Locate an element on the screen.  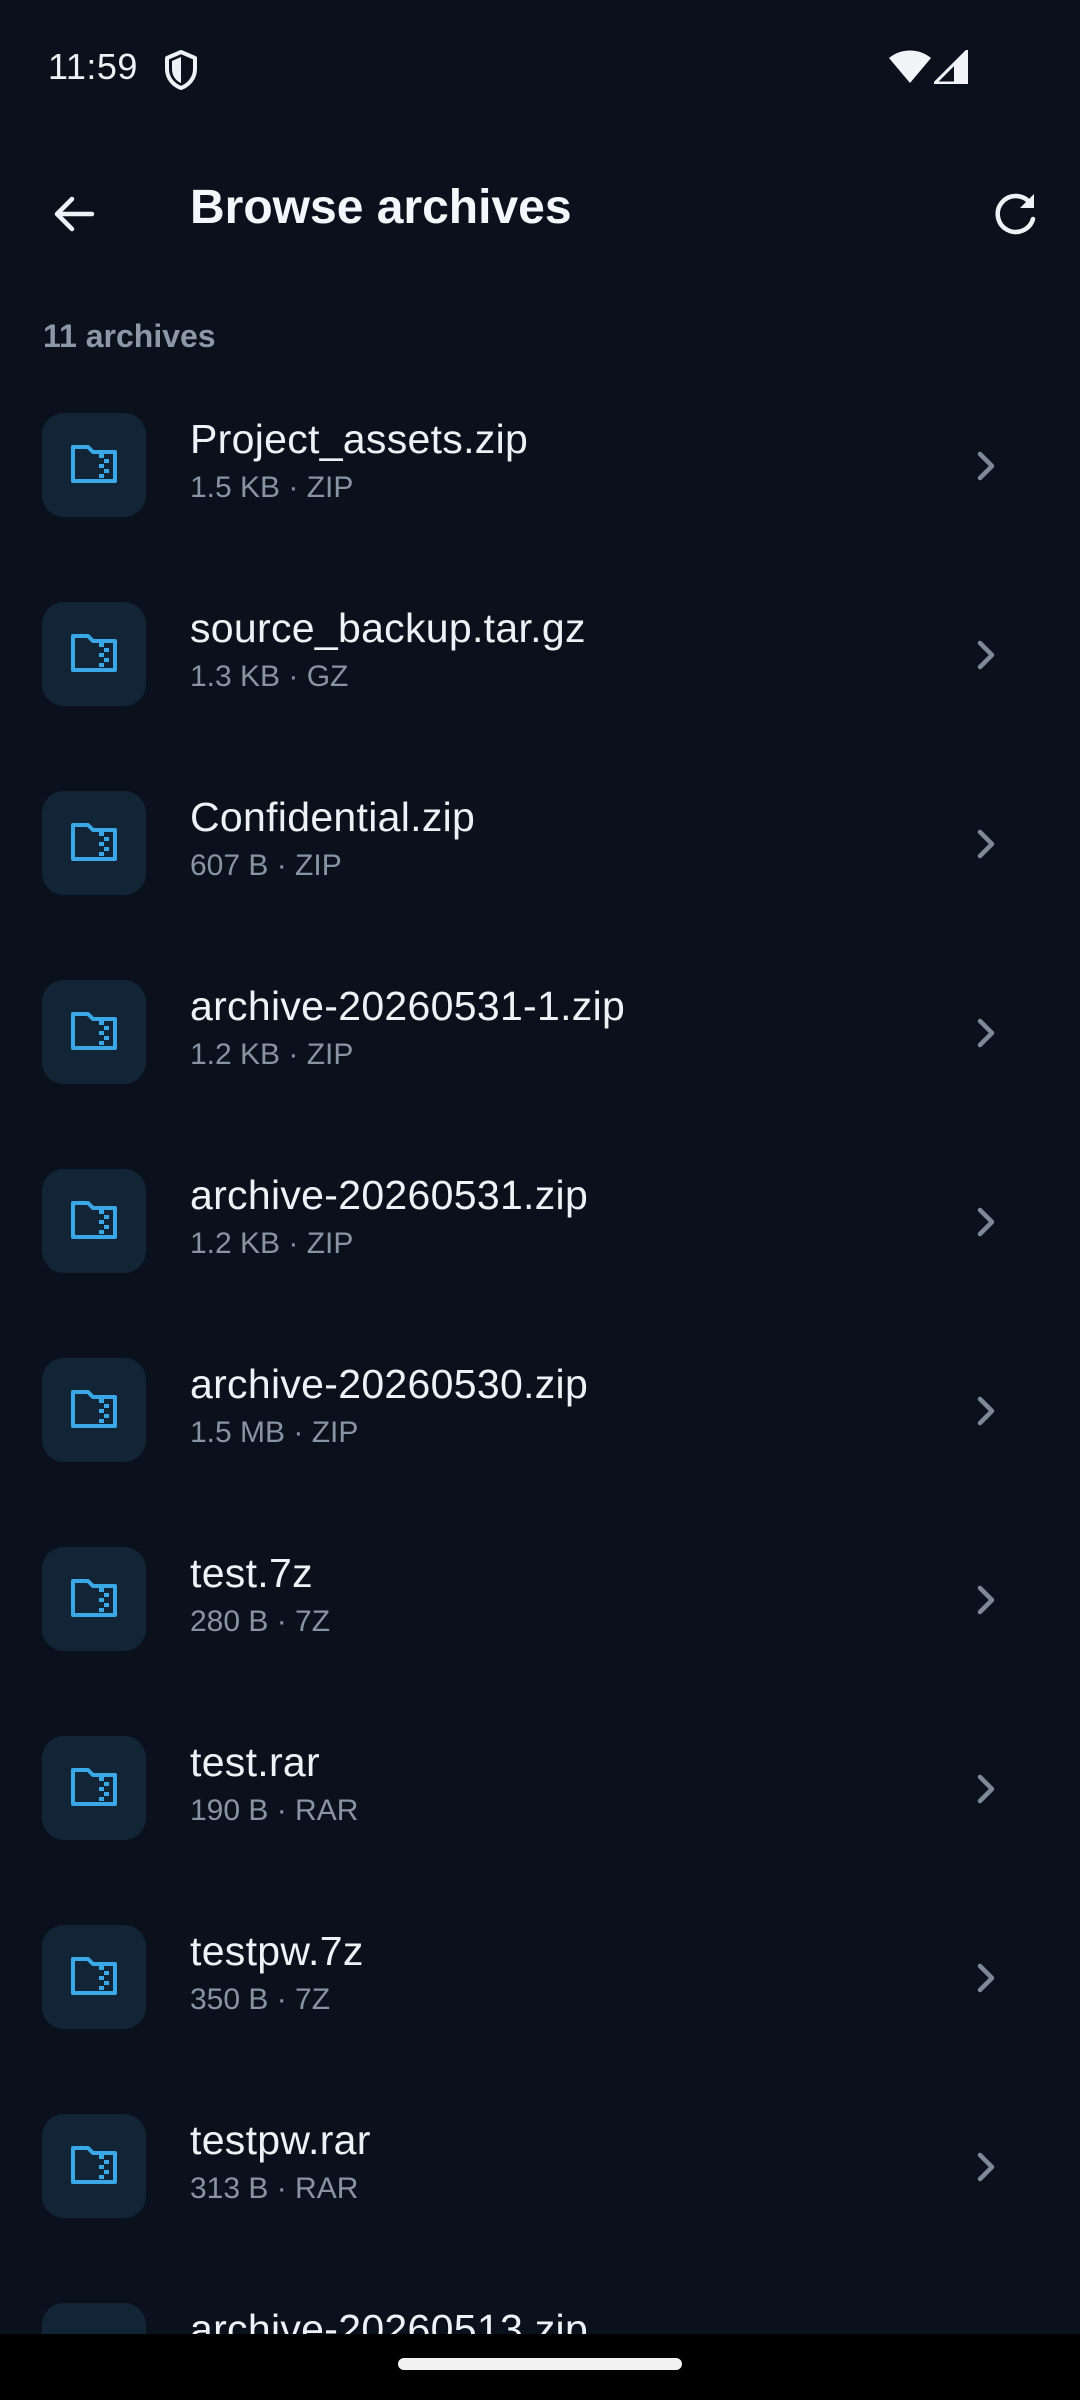
list-item: testpw.7z 350 B · 7Z is located at coordinates (540, 1984).